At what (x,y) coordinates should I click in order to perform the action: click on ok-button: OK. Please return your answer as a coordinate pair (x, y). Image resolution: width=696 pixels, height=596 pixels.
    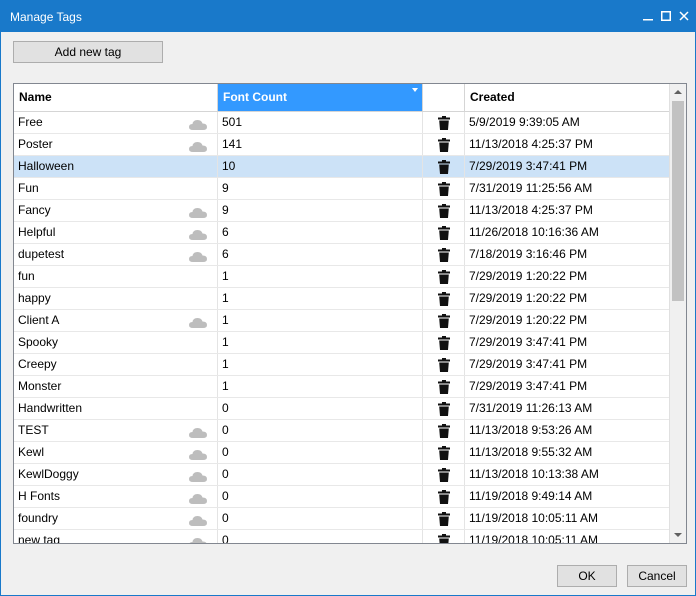
    Looking at the image, I should click on (587, 576).